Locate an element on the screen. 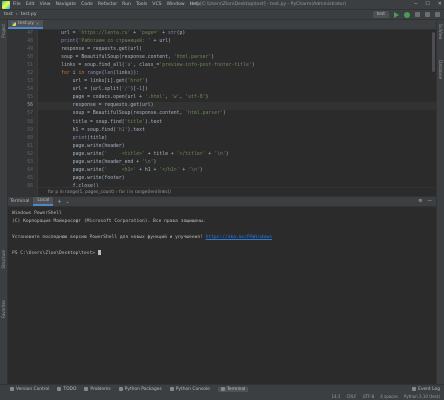  status-item: 14:1 is located at coordinates (335, 396).